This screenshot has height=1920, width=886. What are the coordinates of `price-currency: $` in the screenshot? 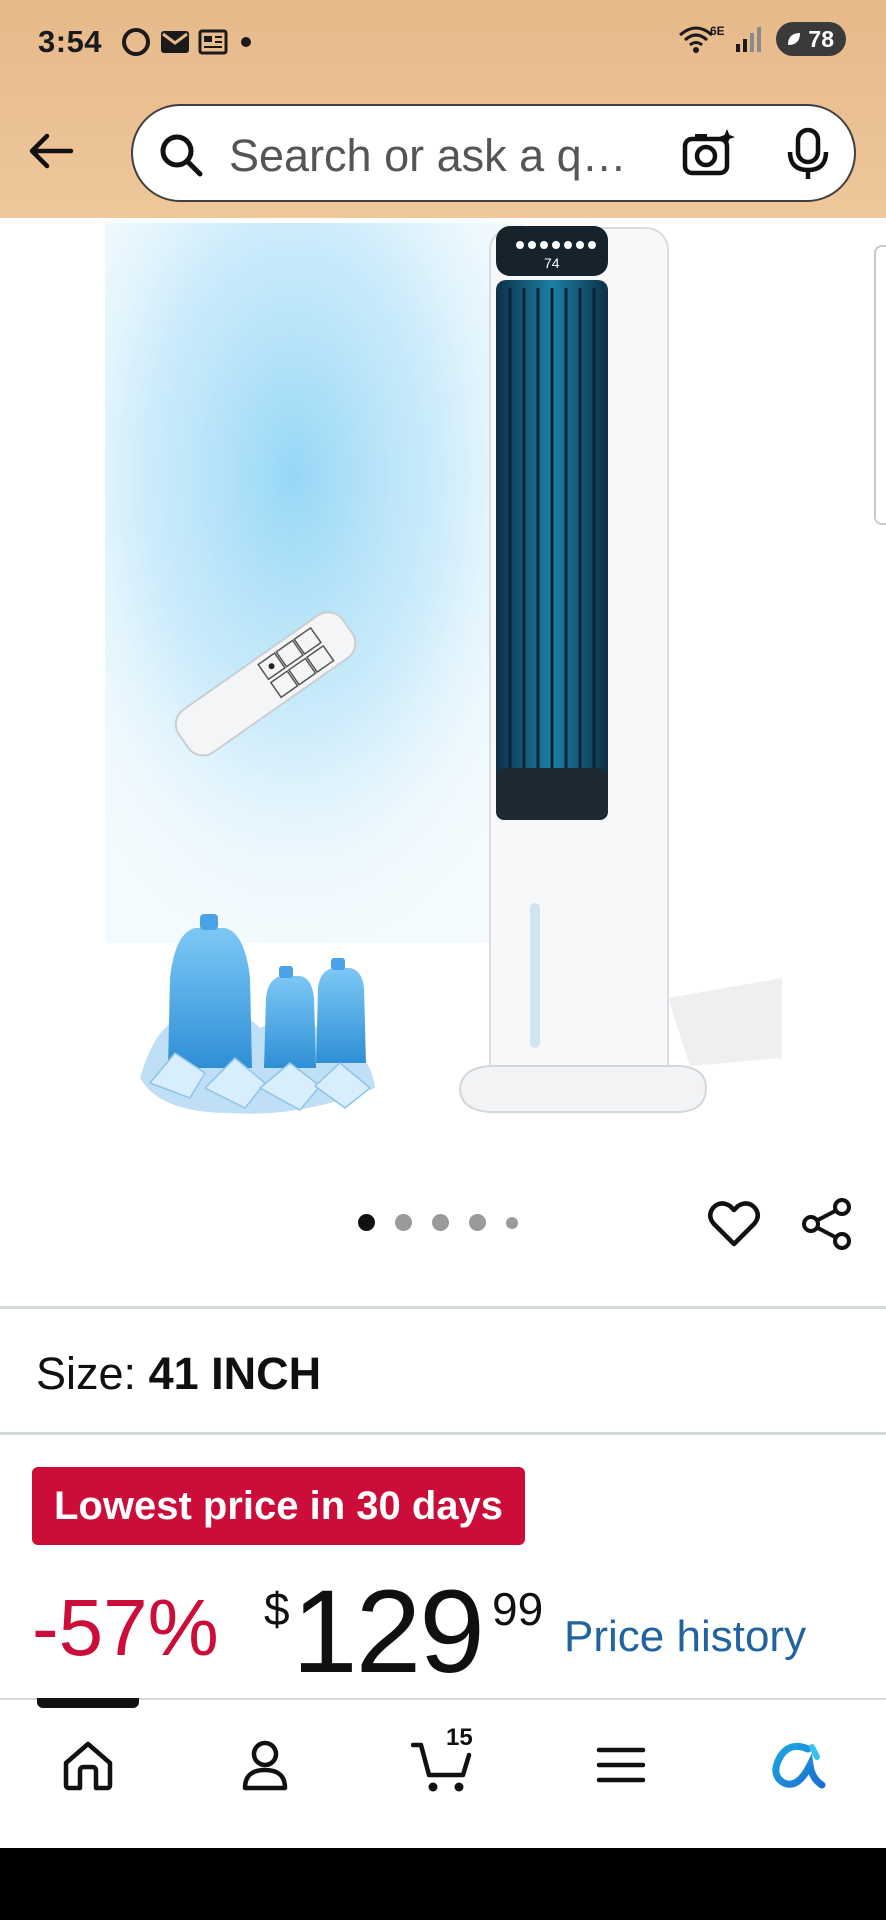 It's located at (277, 1609).